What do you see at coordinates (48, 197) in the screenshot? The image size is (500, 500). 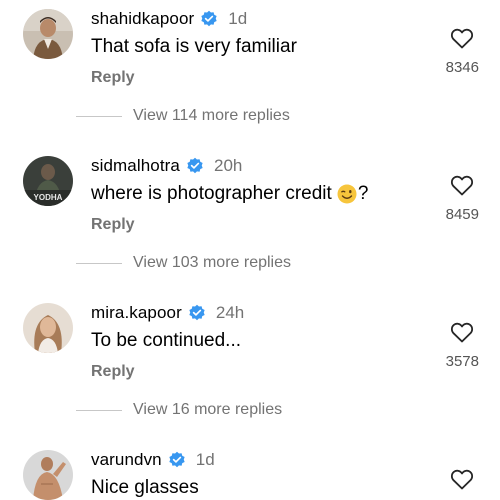 I see `avatar-caption: YODHA` at bounding box center [48, 197].